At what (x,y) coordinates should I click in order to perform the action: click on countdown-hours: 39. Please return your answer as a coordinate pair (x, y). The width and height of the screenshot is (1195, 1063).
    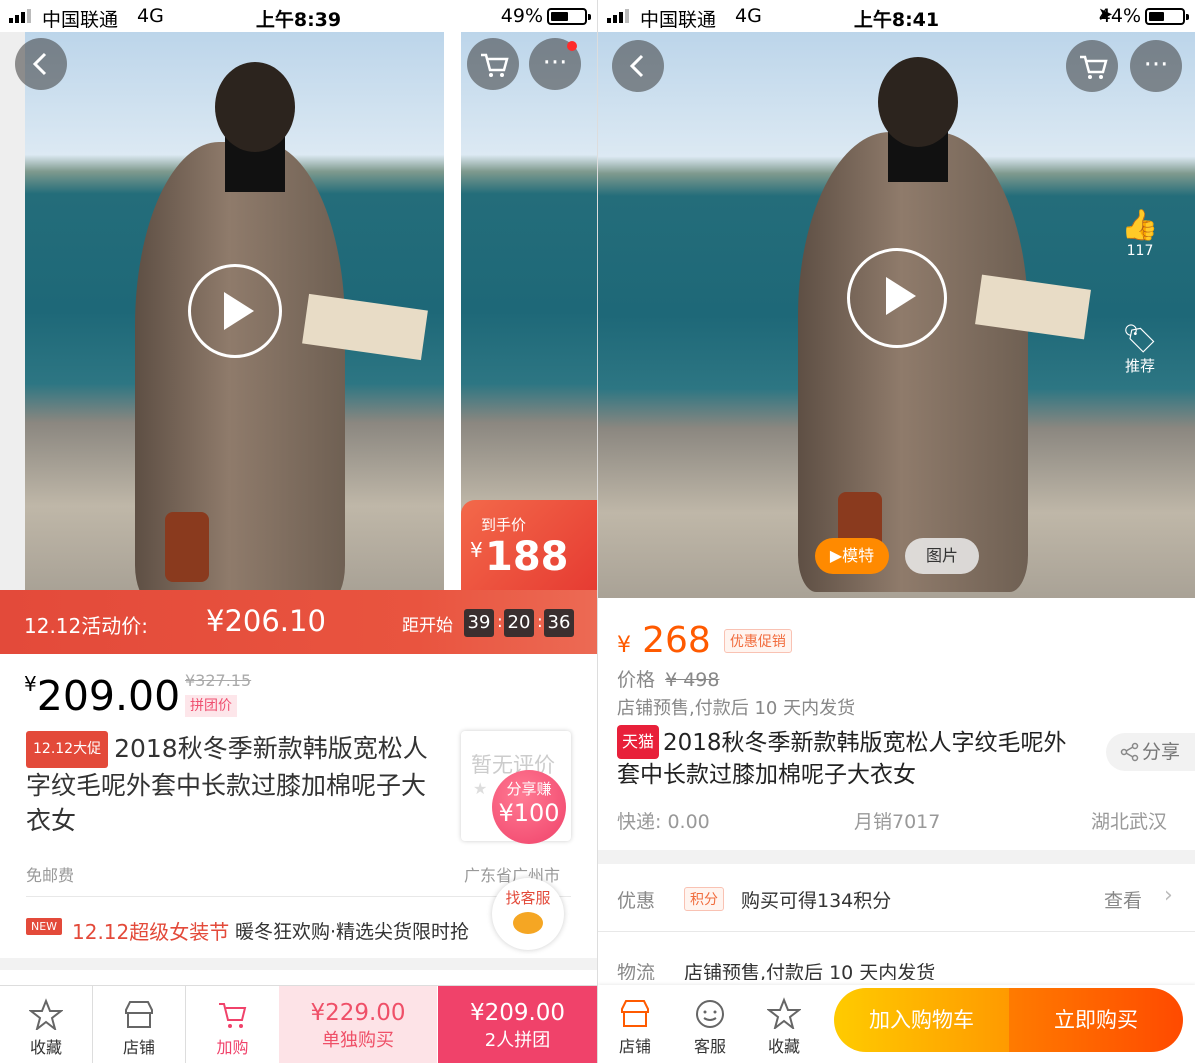
    Looking at the image, I should click on (479, 623).